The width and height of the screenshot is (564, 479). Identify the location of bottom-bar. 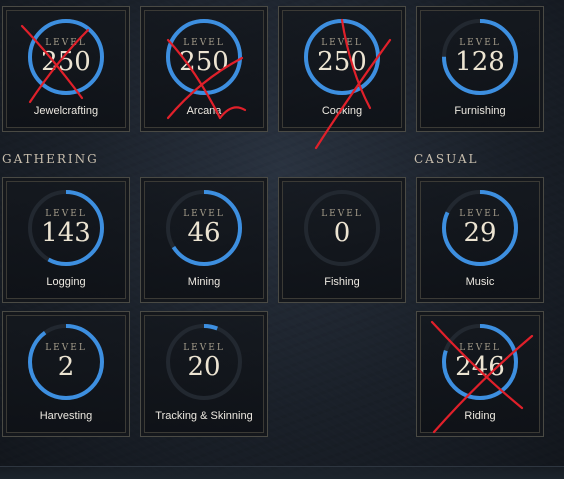
(282, 472).